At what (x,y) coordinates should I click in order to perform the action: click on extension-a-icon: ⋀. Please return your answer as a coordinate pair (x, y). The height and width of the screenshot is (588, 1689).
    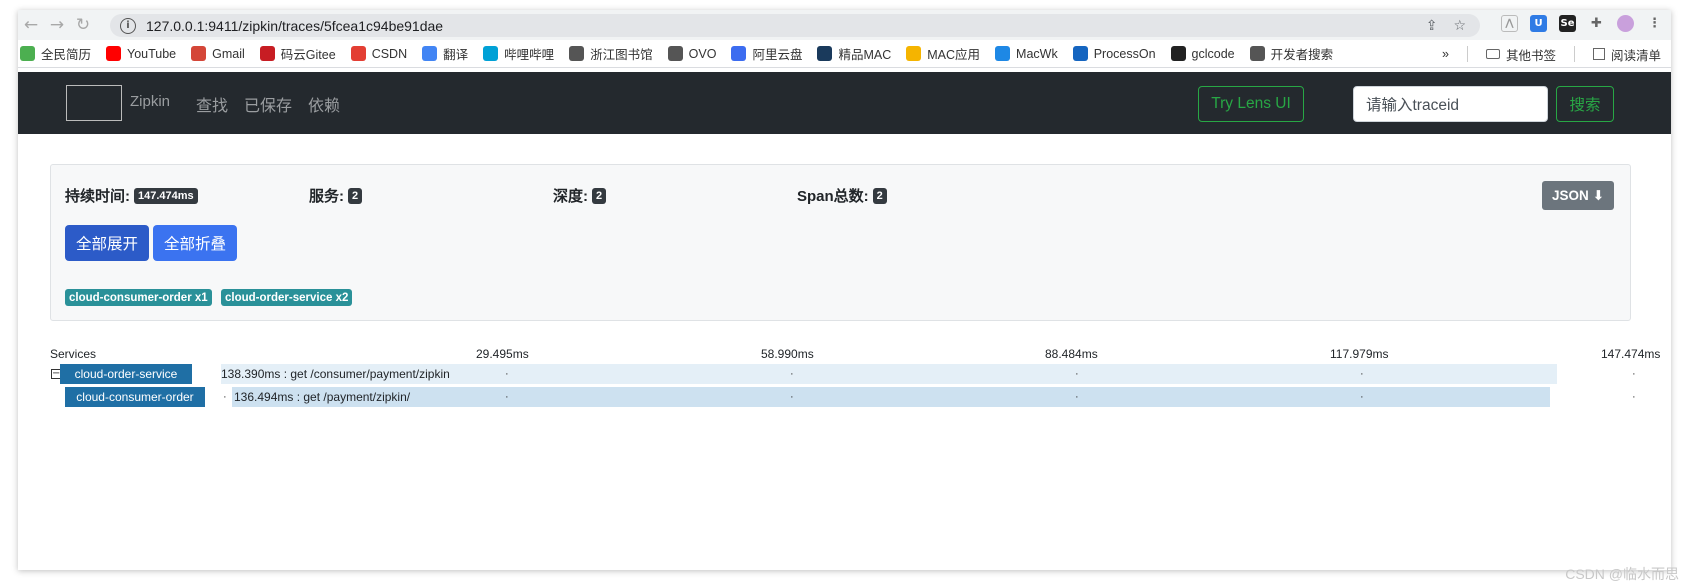
    Looking at the image, I should click on (1509, 23).